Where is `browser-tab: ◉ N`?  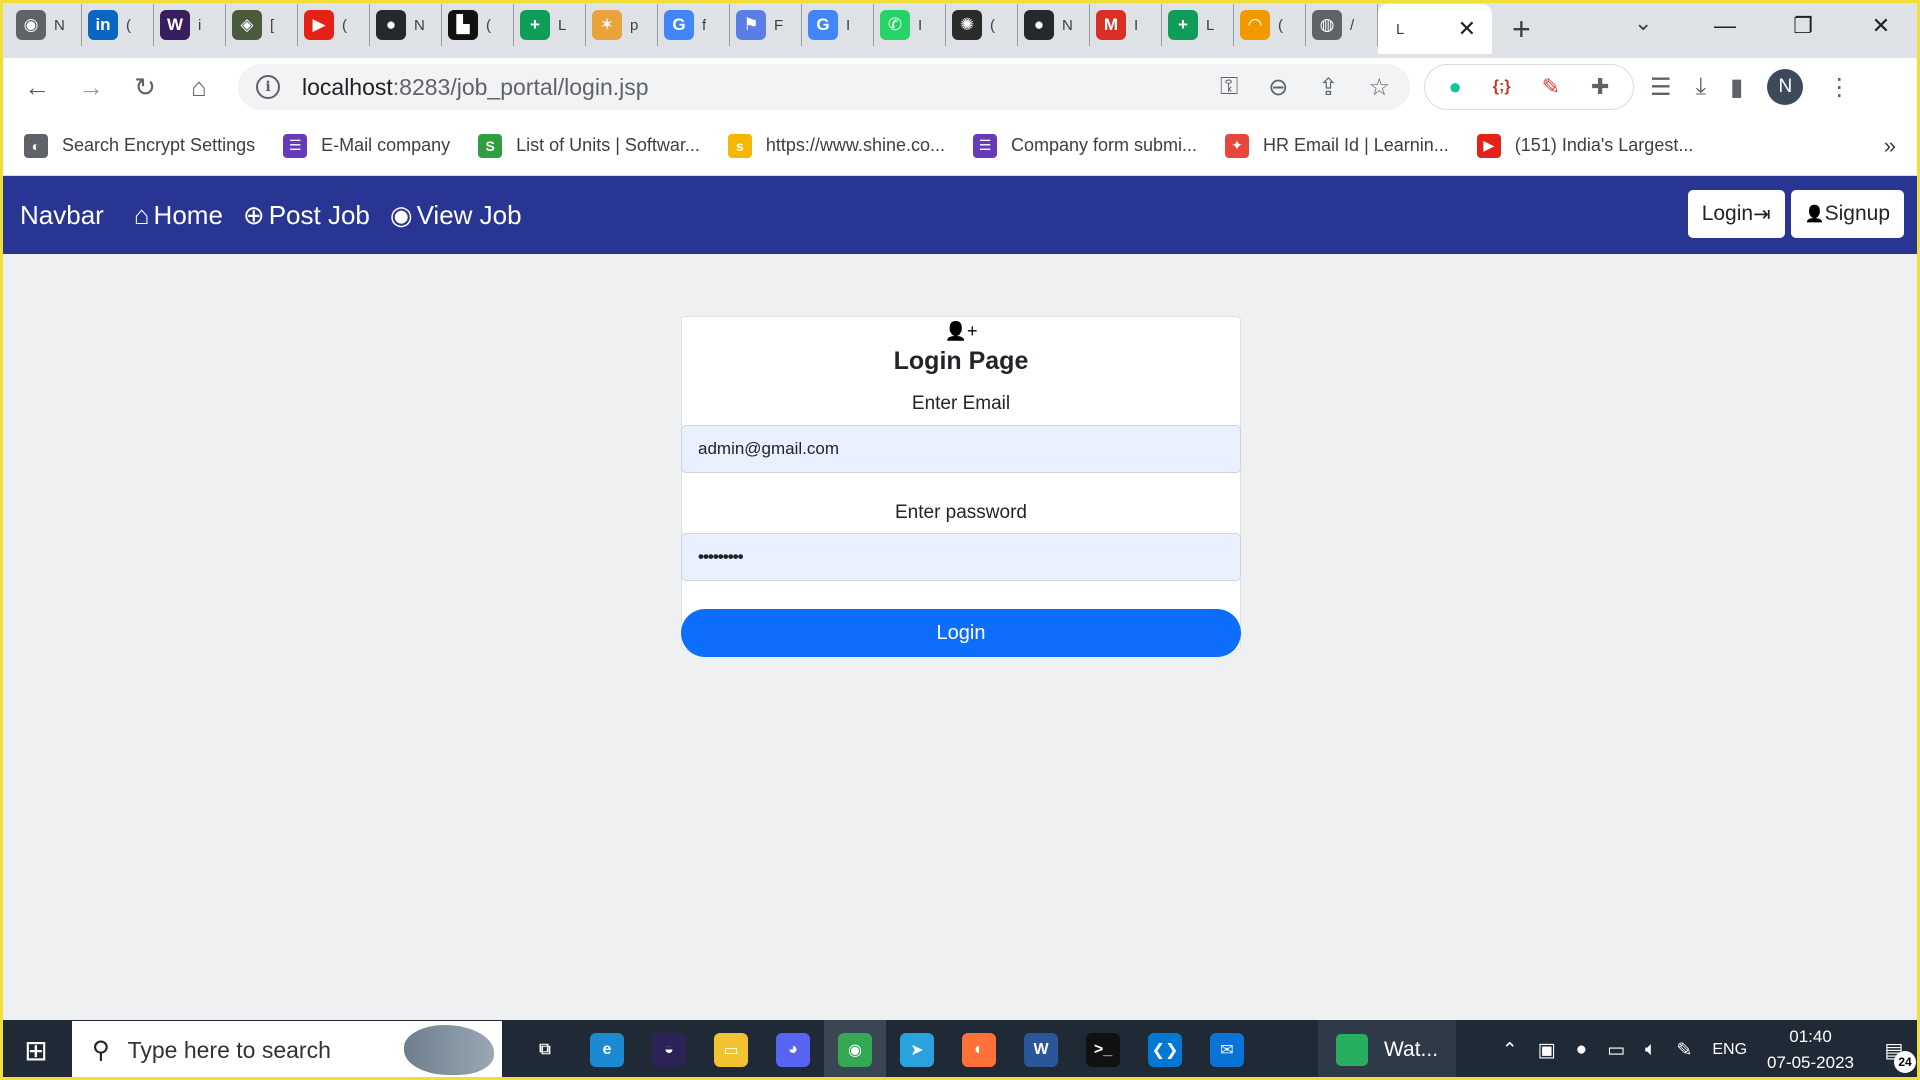 browser-tab: ◉ N is located at coordinates (46, 25).